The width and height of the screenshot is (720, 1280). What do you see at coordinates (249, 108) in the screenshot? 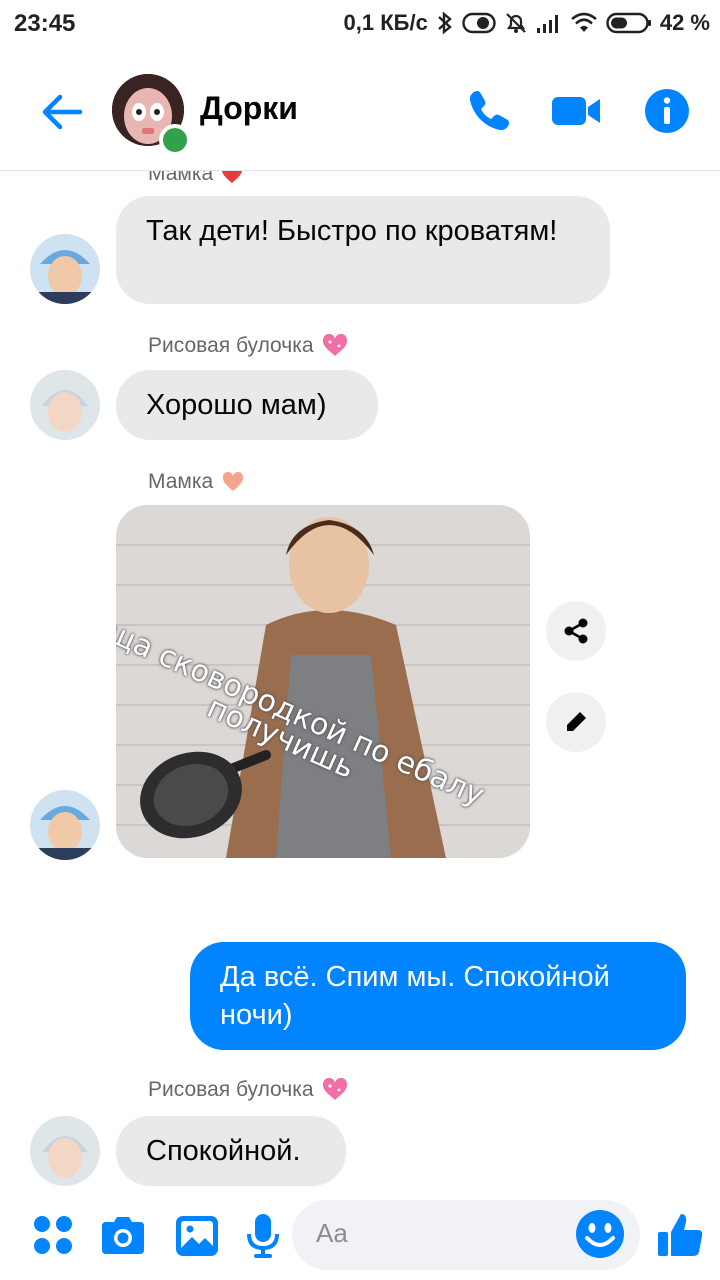
I see `chat-title: Дорки` at bounding box center [249, 108].